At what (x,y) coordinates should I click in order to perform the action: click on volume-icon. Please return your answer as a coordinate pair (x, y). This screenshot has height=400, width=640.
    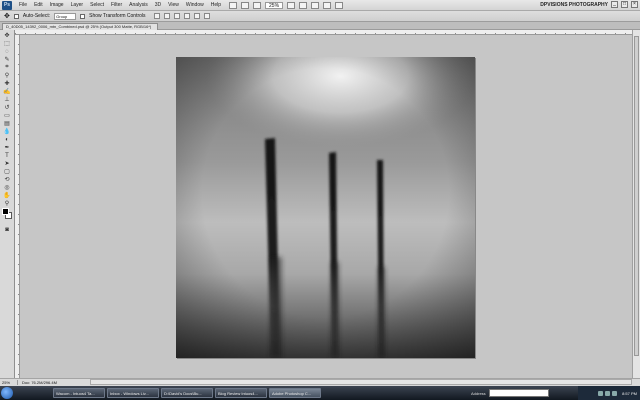
    Looking at the image, I should click on (608, 393).